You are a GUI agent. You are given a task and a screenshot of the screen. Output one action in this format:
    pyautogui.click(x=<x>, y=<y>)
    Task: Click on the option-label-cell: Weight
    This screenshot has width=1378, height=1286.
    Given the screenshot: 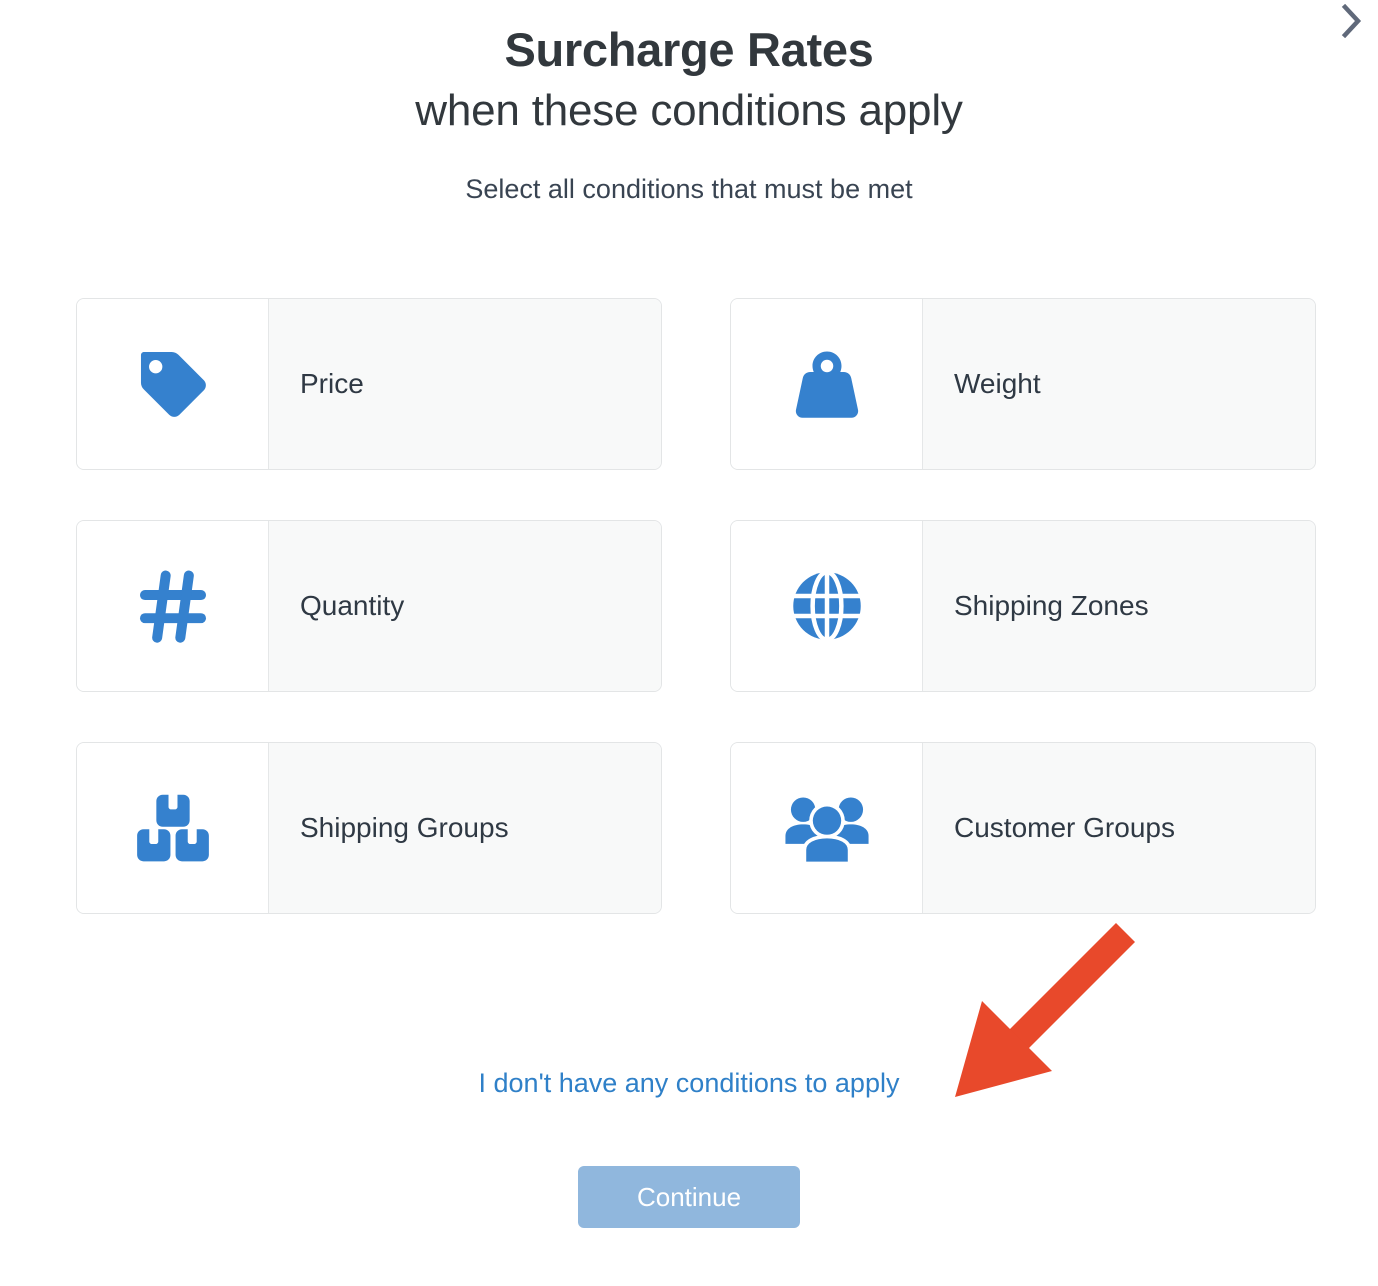 What is the action you would take?
    pyautogui.click(x=1119, y=384)
    